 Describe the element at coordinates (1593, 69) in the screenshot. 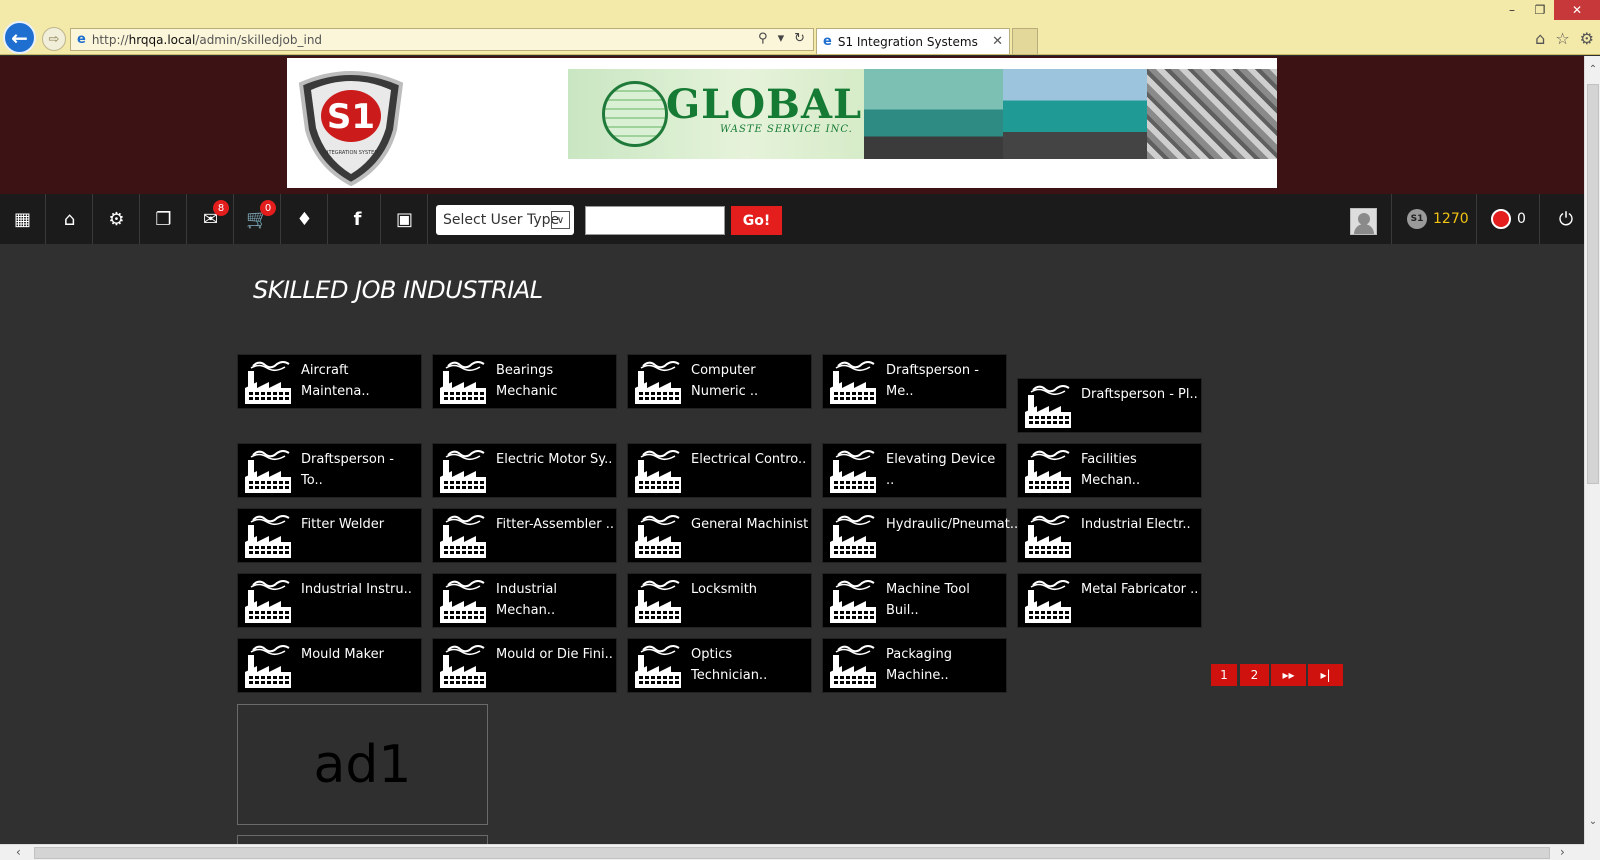

I see `scroll-up-icon: ⌃` at that location.